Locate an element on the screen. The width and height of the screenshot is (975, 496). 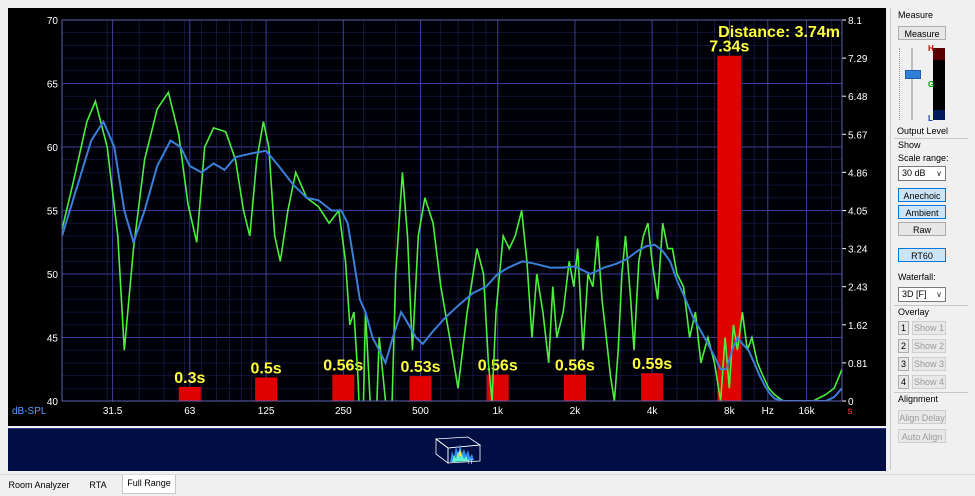
x-tick-label: 16k is located at coordinates (806, 411).